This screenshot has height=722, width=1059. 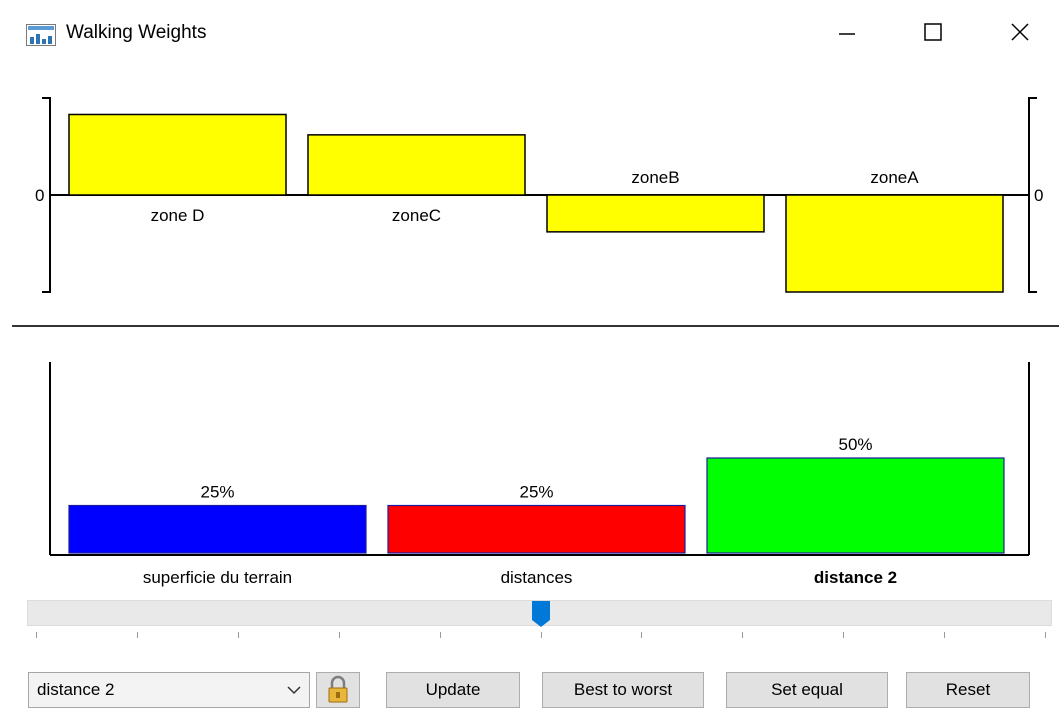 I want to click on best-to-worst-button: Best to worst, so click(x=623, y=690).